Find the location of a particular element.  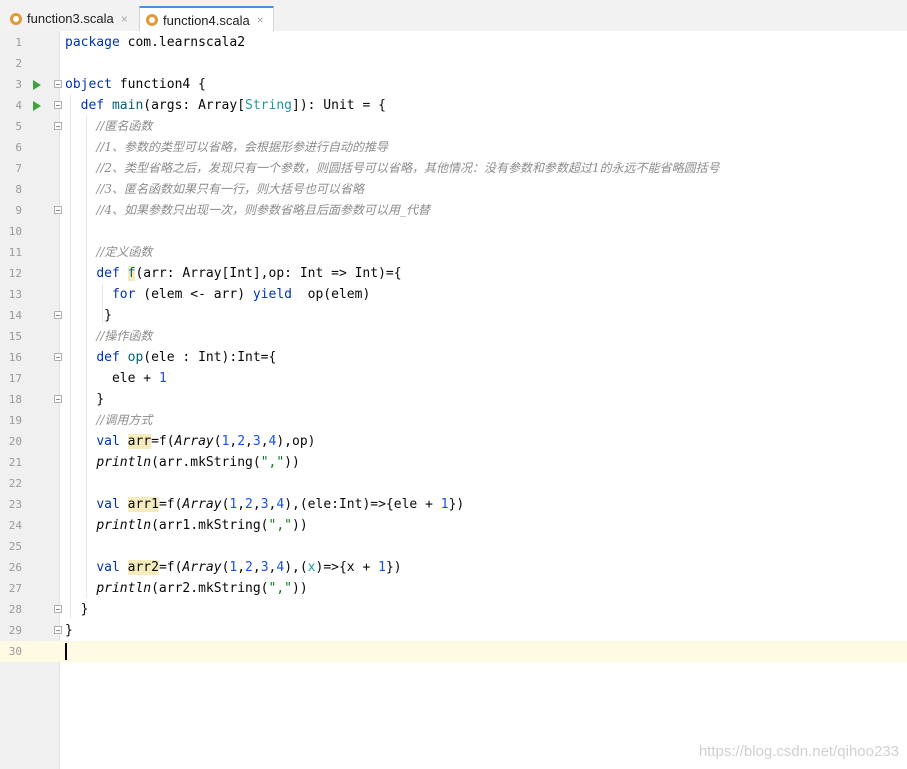

token: function4 { is located at coordinates (158, 84).